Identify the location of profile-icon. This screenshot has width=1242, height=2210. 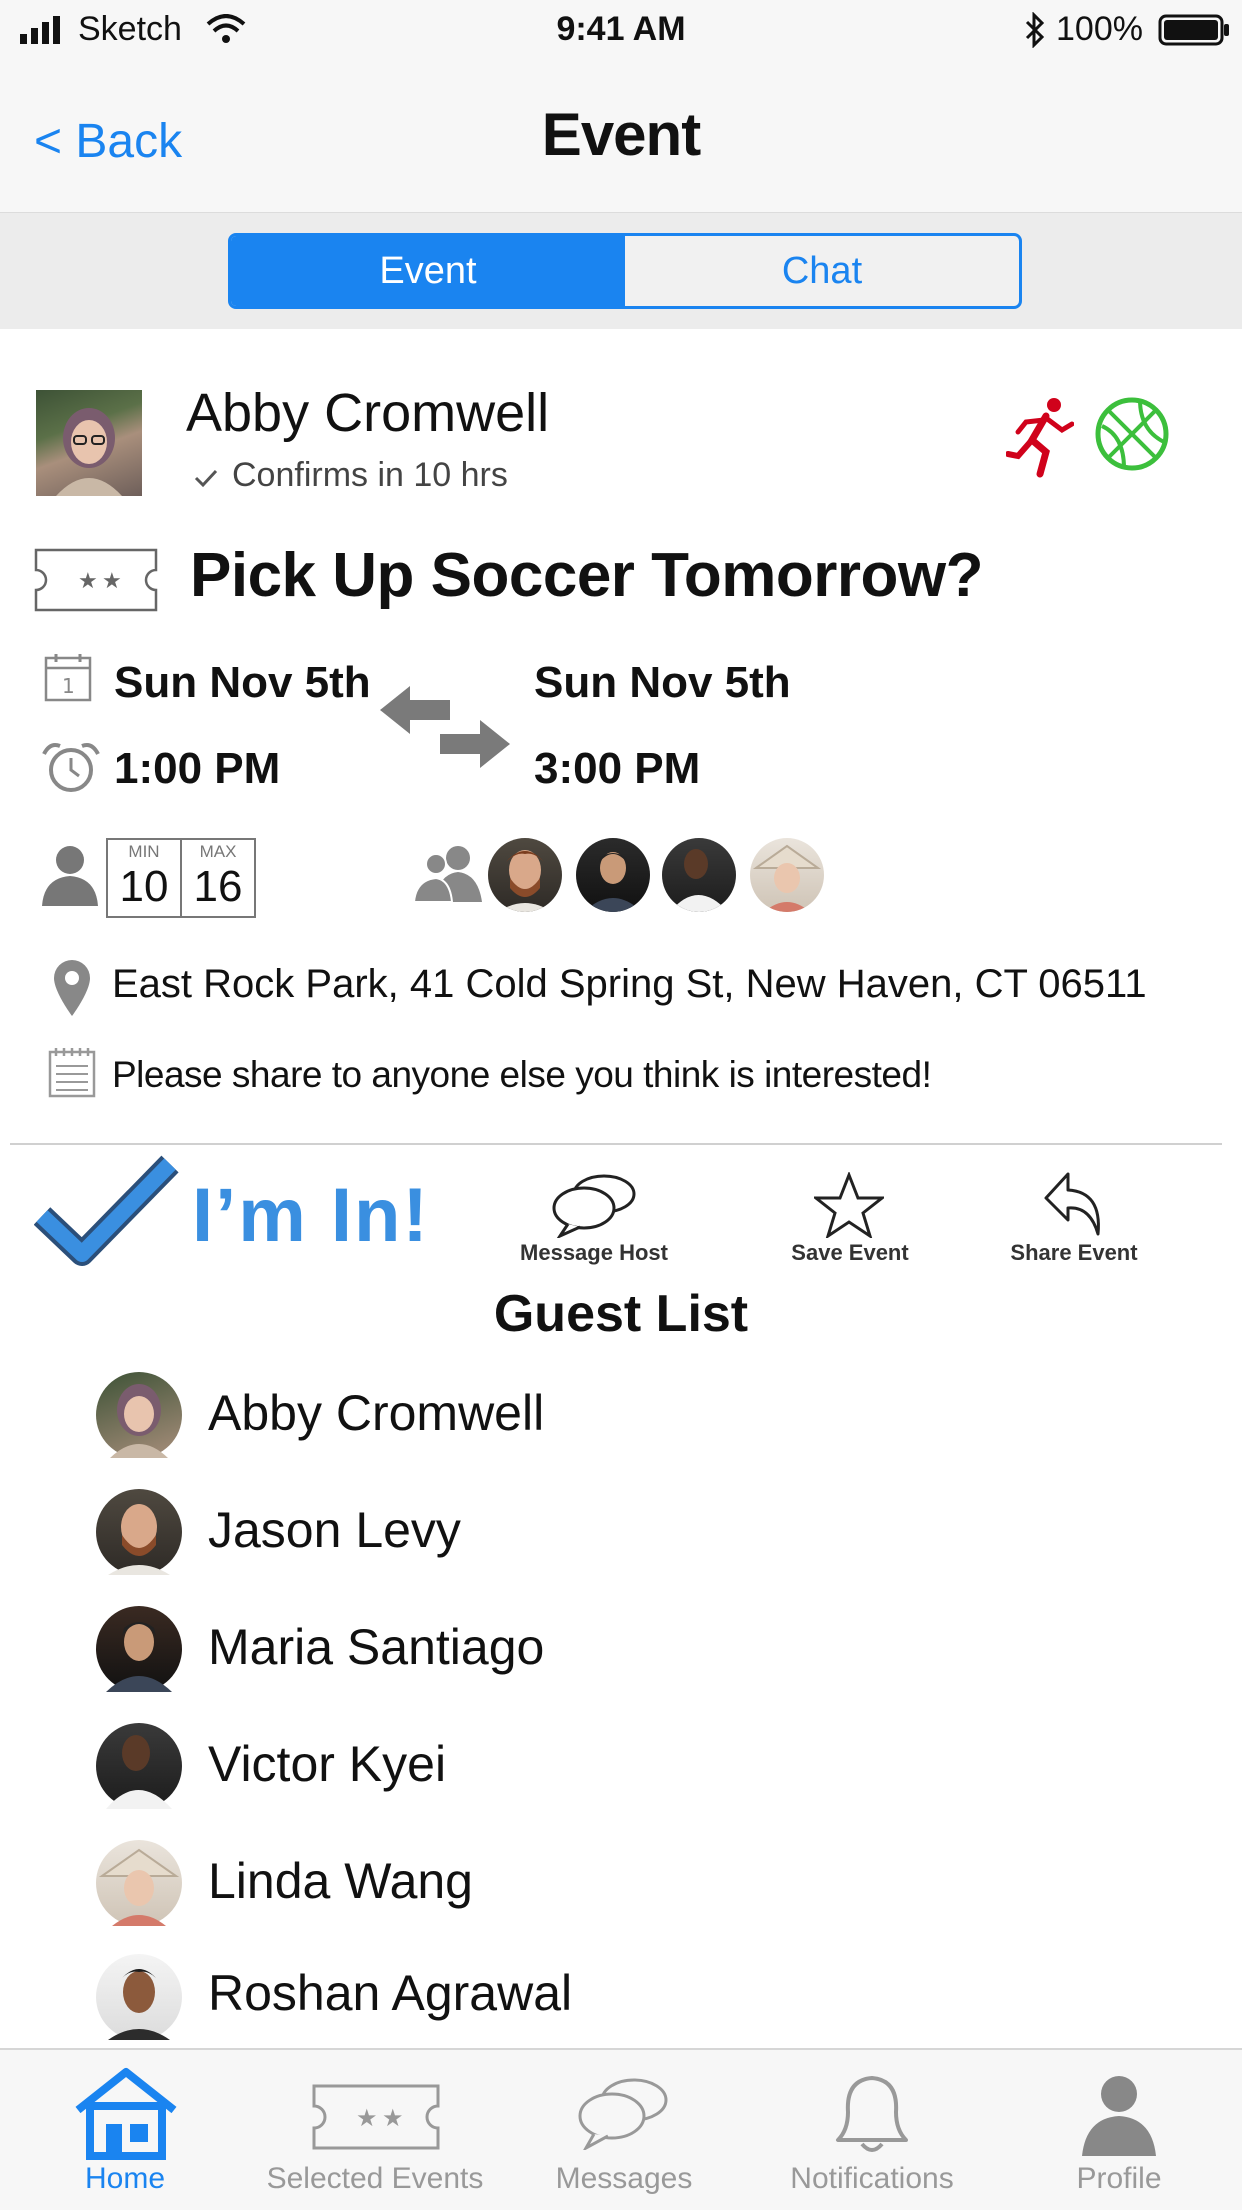
(1119, 2116).